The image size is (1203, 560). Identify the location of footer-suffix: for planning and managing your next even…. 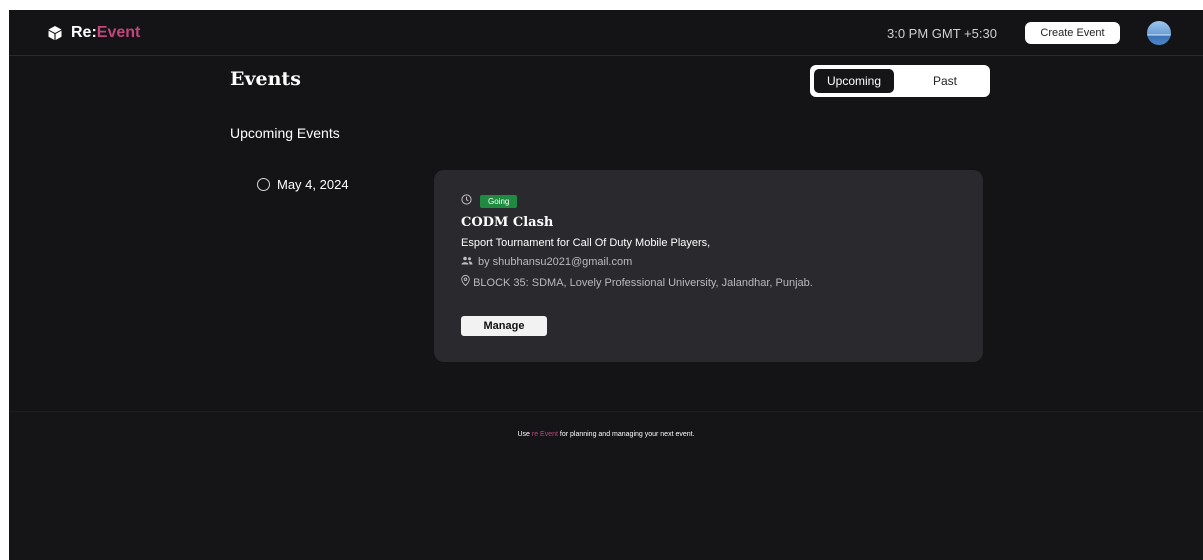
(627, 434).